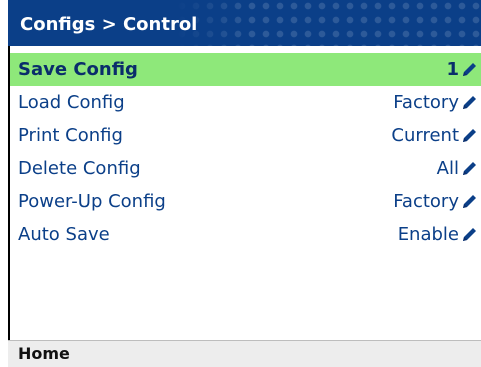 The image size is (481, 367). Describe the element at coordinates (425, 135) in the screenshot. I see `menu-item-value: Current` at that location.